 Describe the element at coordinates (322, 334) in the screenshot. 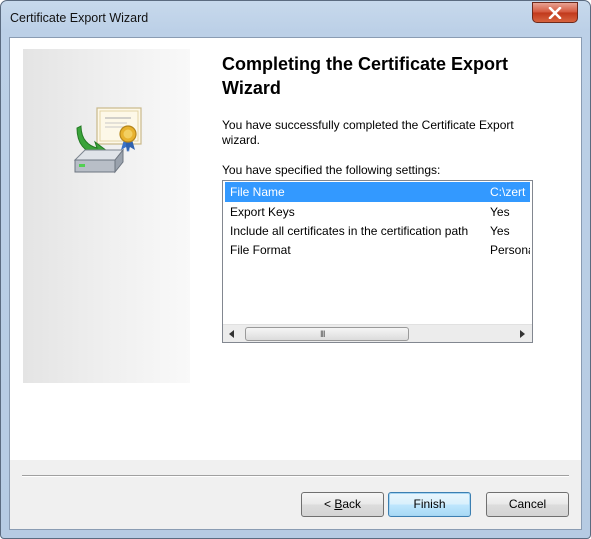

I see `scrollbar-grip-icon: III` at that location.